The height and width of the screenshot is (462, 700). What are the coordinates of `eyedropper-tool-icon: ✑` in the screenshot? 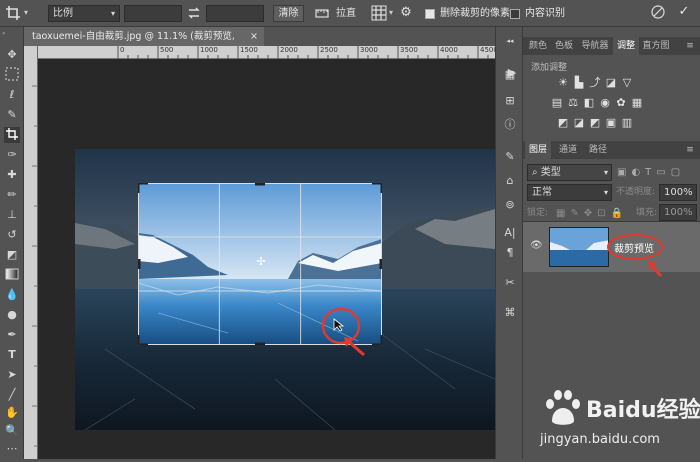 It's located at (12, 155).